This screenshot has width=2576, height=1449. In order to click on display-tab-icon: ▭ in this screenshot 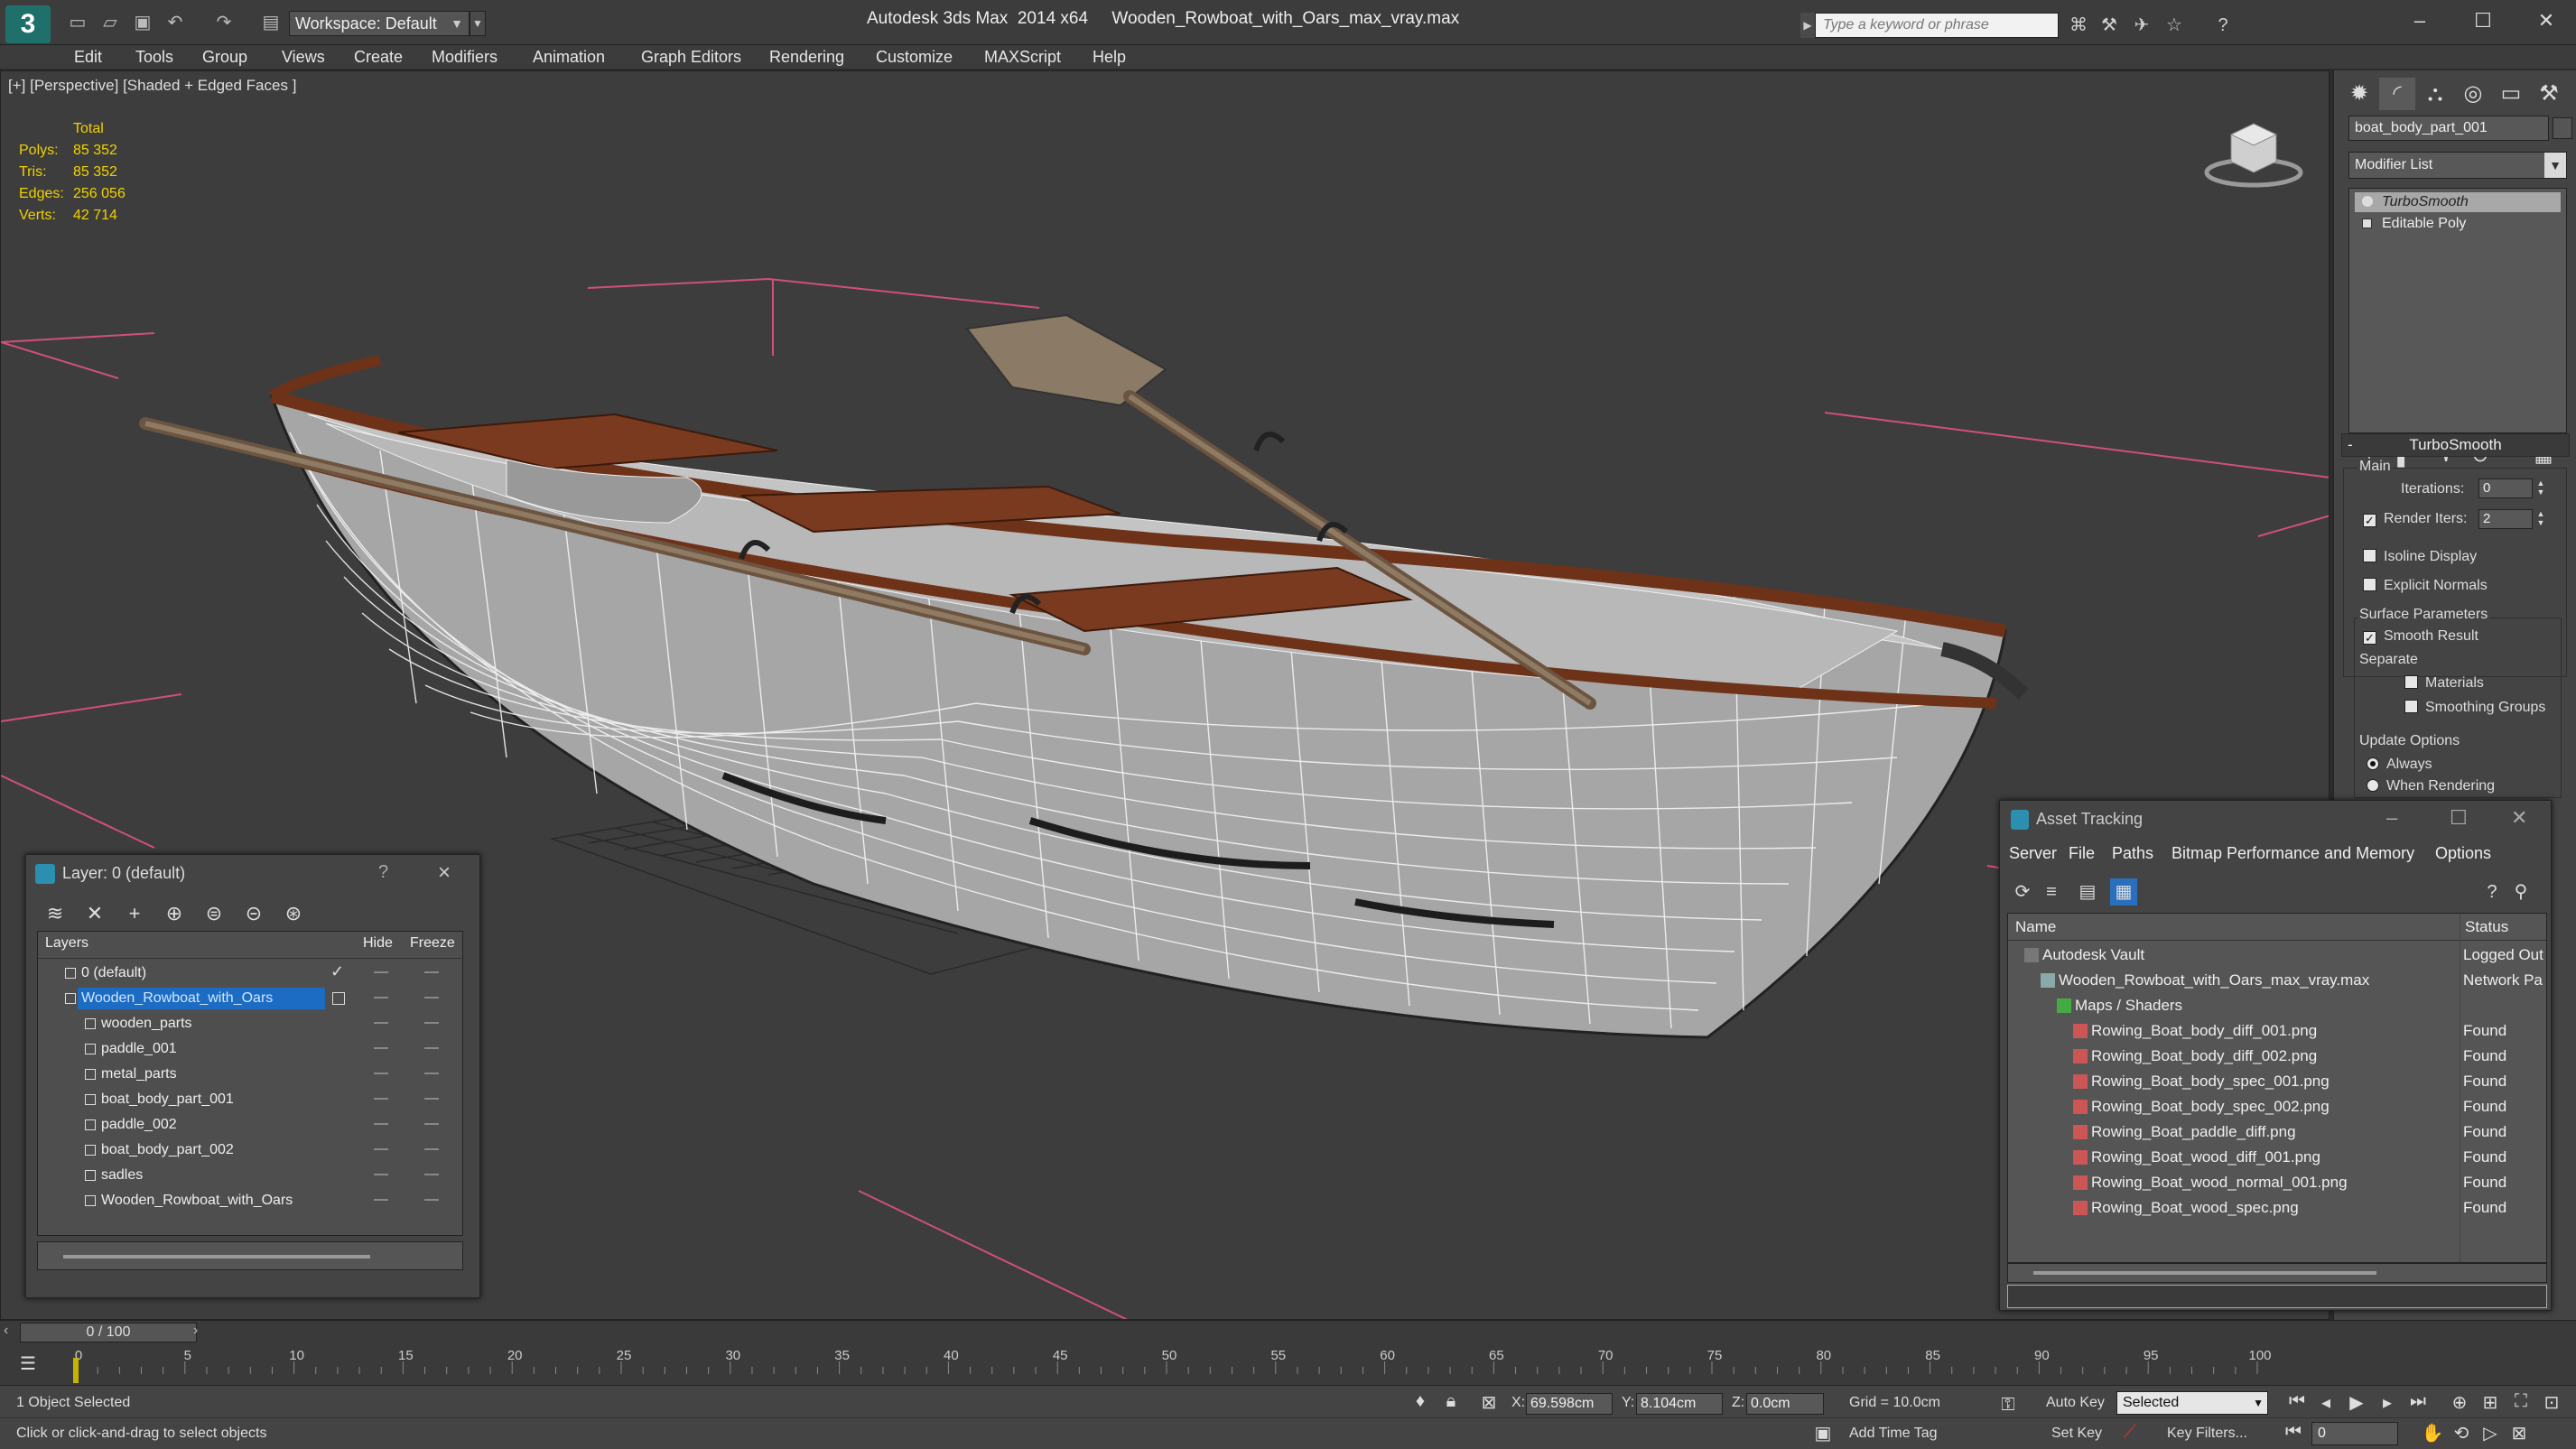, I will do `click(2511, 94)`.